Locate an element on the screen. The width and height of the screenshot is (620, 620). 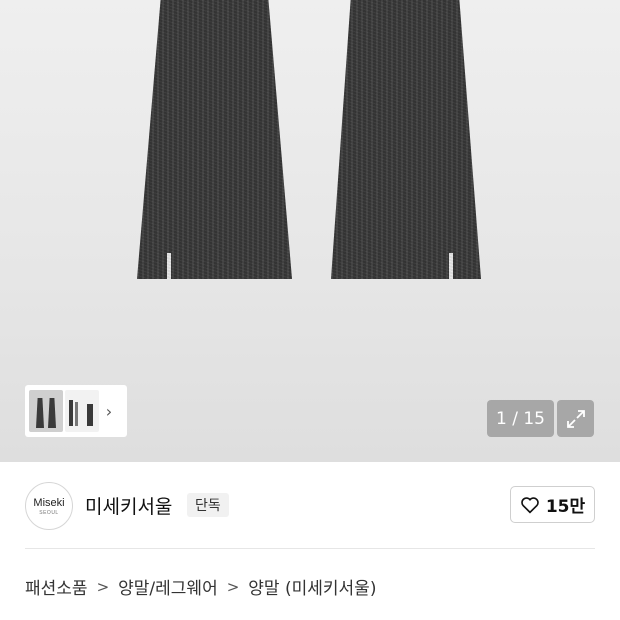
leg-warmer-right is located at coordinates (406, 139).